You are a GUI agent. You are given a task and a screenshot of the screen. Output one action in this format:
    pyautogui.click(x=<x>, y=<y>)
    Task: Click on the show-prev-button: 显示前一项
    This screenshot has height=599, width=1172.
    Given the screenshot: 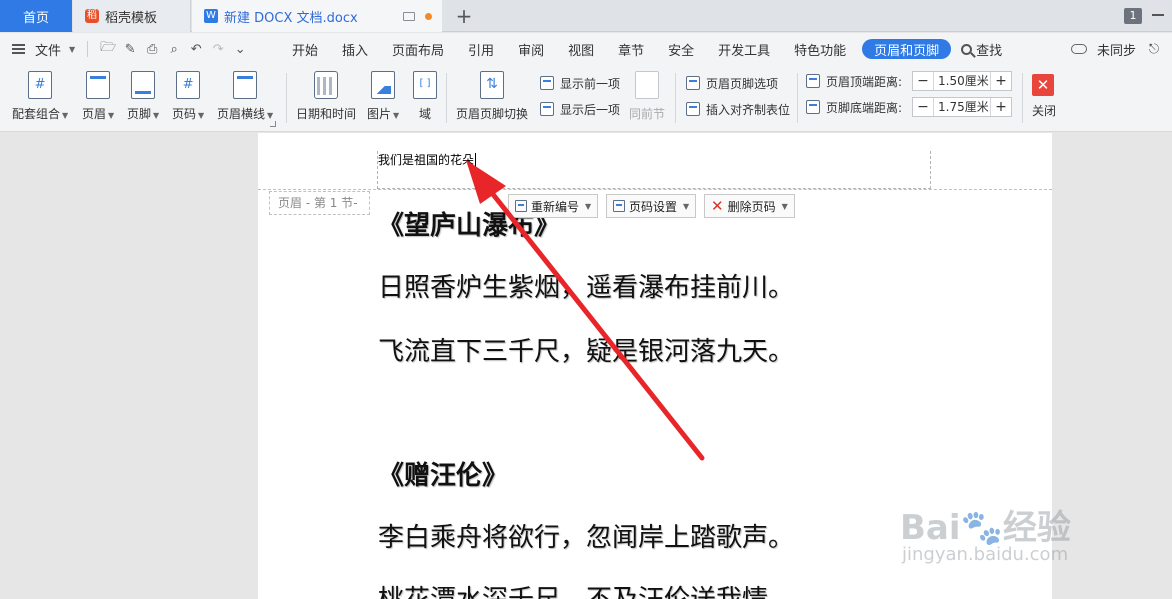 What is the action you would take?
    pyautogui.click(x=580, y=83)
    